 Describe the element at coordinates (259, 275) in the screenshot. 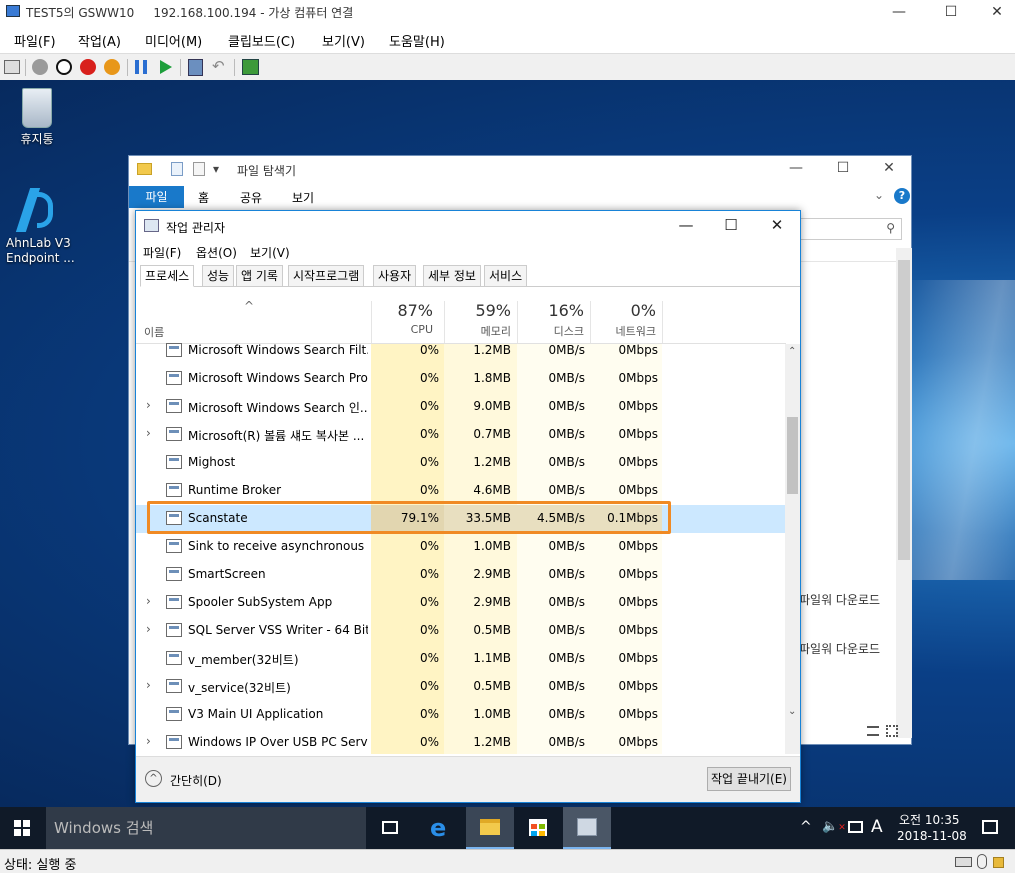

I see `tab-app-history: 앱 기록` at that location.